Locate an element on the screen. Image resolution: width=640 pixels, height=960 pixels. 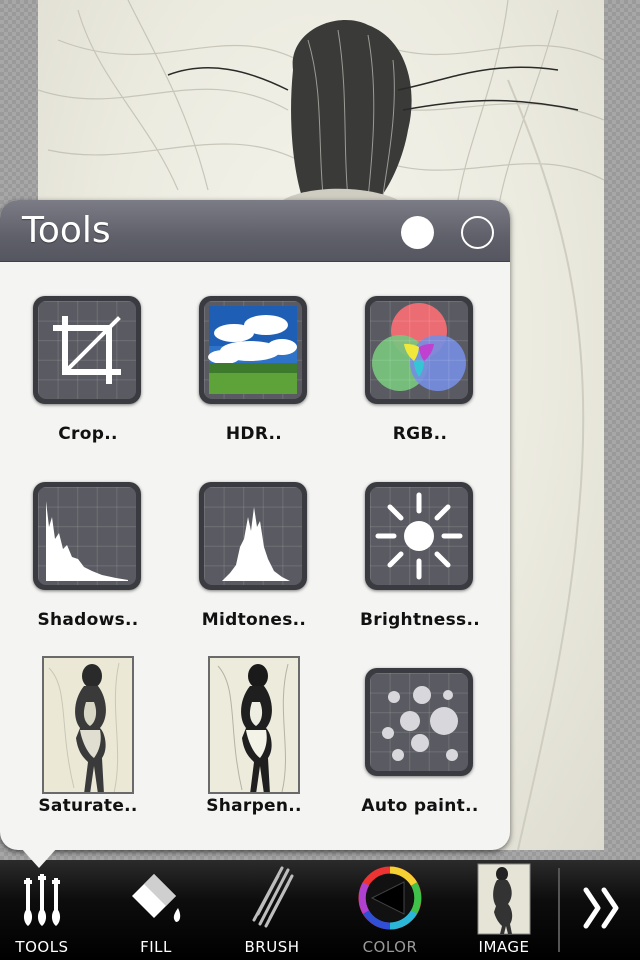
toolbar-tools: TOOLS is located at coordinates (42, 910).